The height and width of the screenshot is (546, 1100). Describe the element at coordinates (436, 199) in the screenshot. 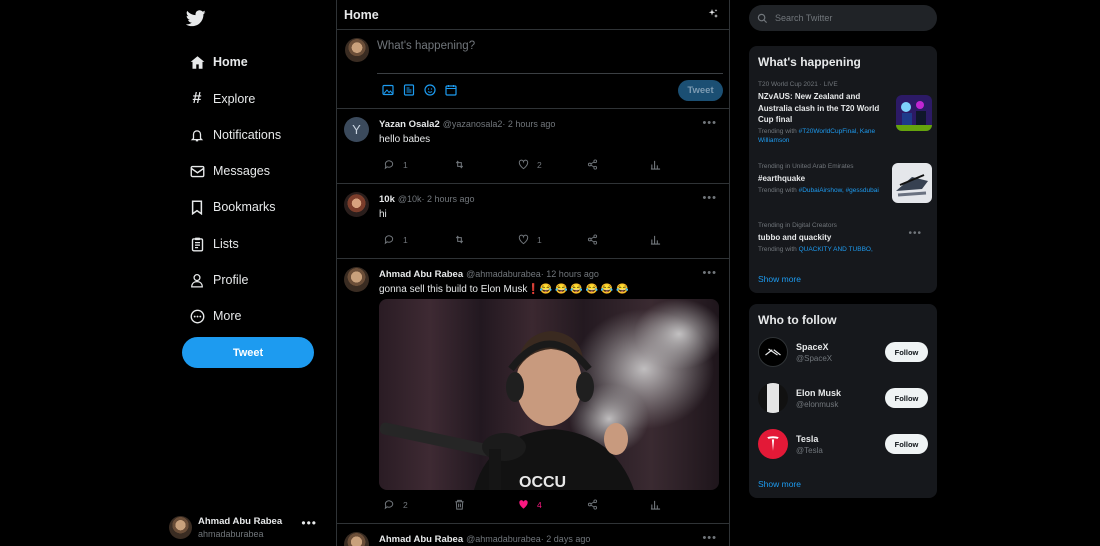

I see `tweet-meta: @10k· 2 hours ago` at that location.